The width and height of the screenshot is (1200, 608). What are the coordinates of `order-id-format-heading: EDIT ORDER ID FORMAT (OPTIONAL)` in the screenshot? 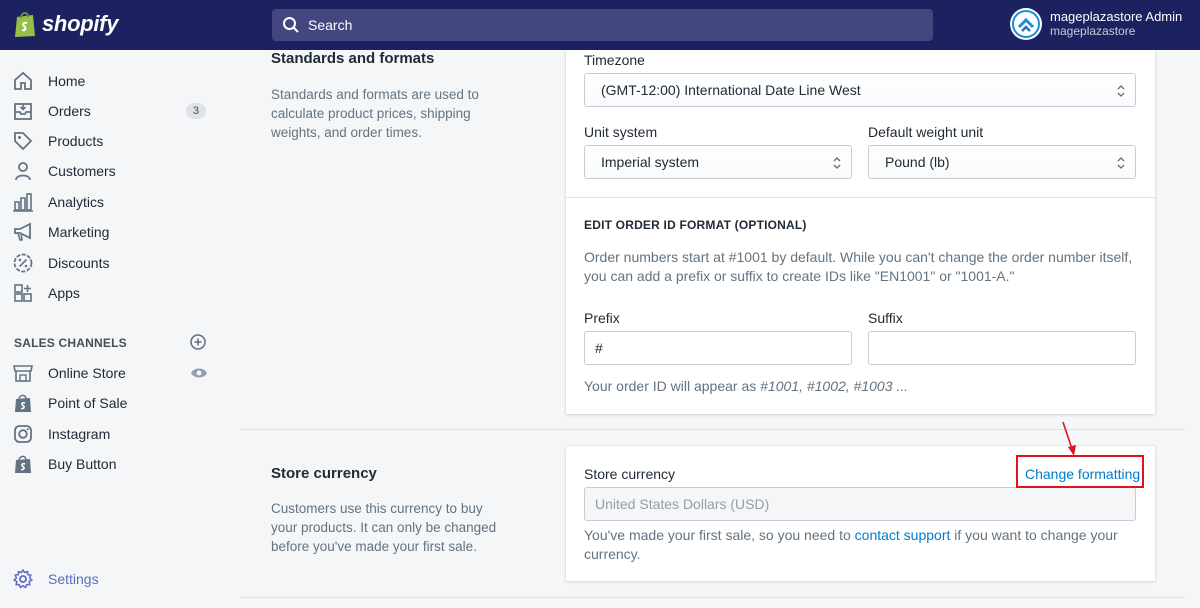 It's located at (695, 225).